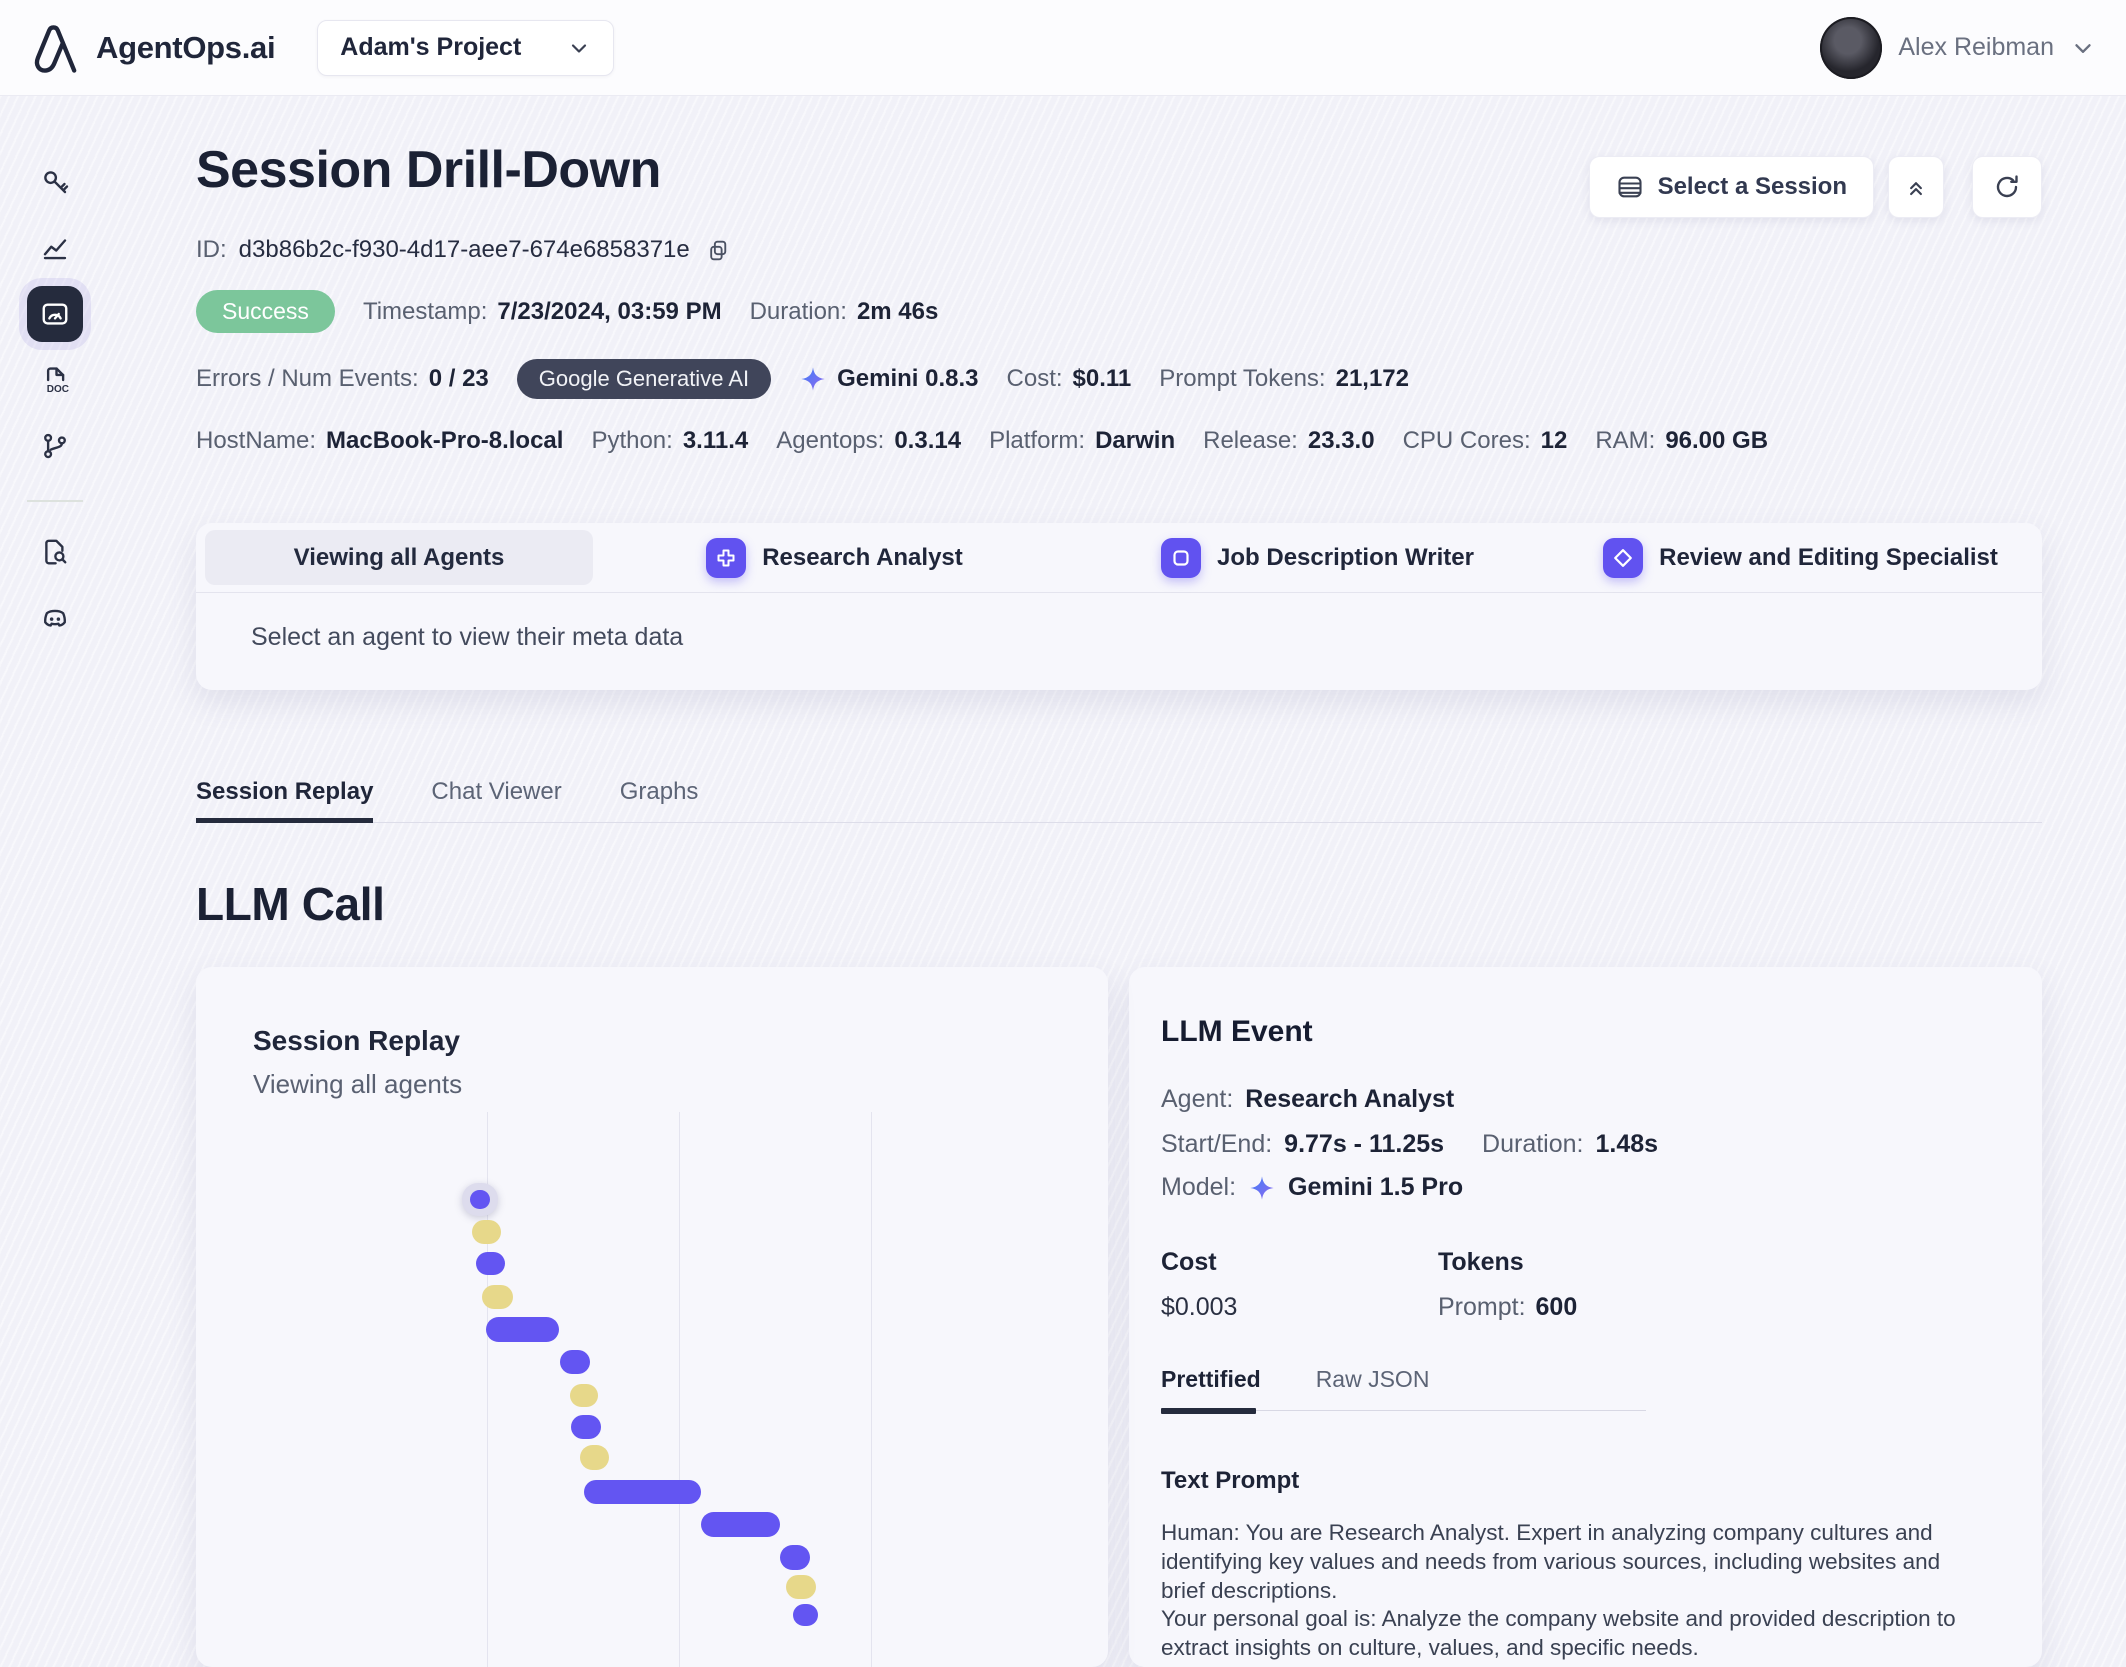 This screenshot has height=1667, width=2126. What do you see at coordinates (652, 1389) in the screenshot?
I see `replay-chart` at bounding box center [652, 1389].